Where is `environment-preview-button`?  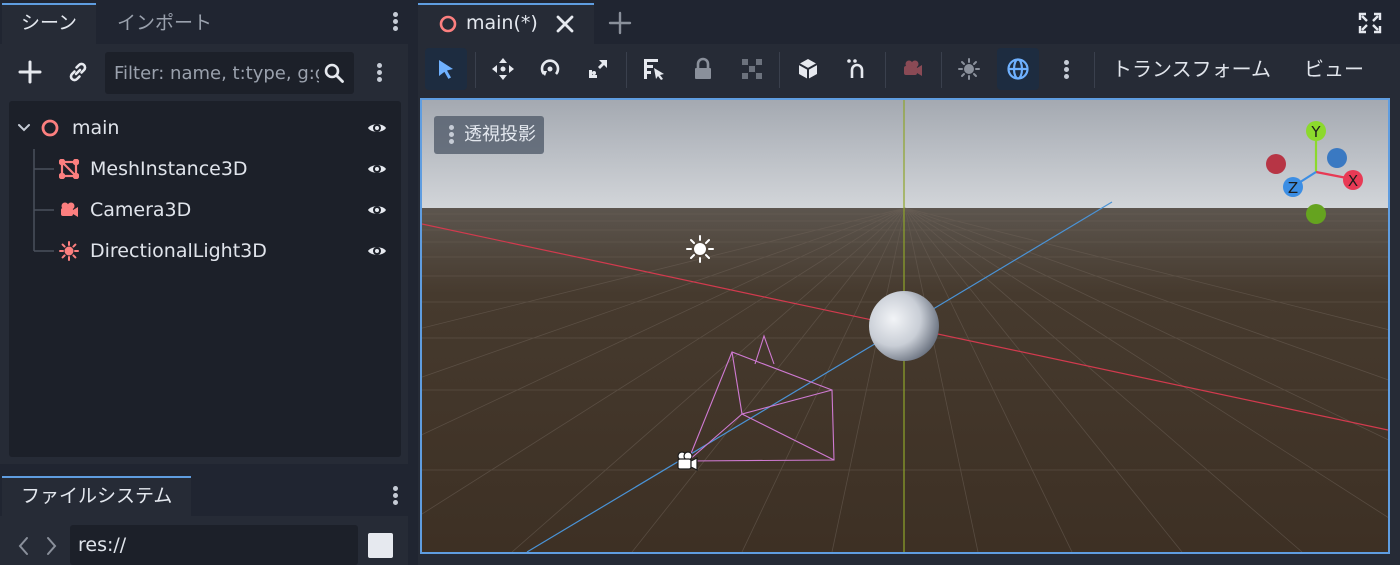 environment-preview-button is located at coordinates (1018, 69).